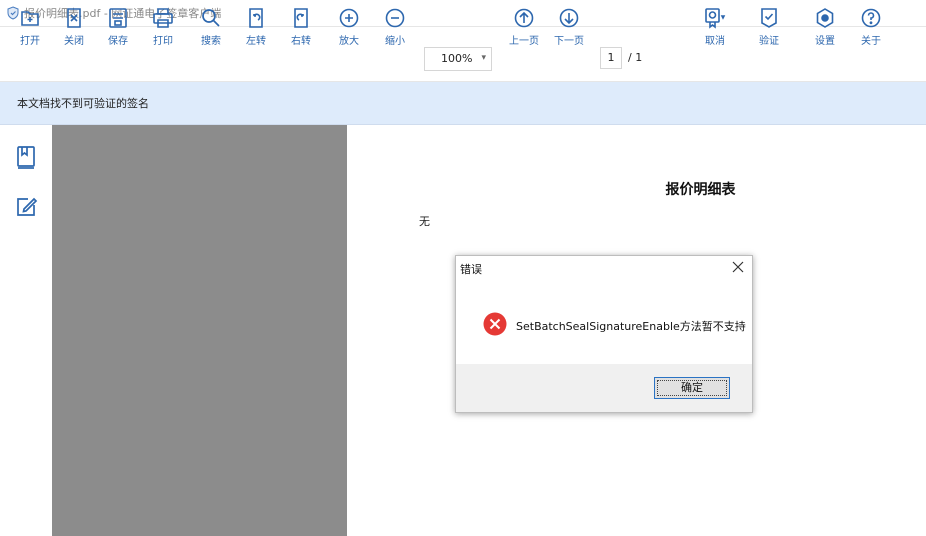  Describe the element at coordinates (163, 41) in the screenshot. I see `print-label: 打印` at that location.